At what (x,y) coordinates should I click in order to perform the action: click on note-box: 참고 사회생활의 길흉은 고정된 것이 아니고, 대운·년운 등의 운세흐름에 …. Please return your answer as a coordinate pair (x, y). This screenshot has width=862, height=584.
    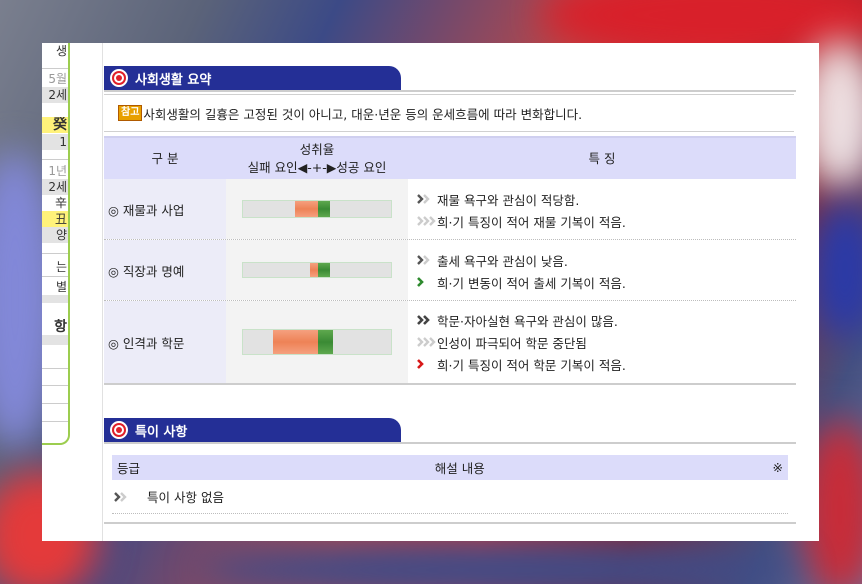
    Looking at the image, I should click on (449, 113).